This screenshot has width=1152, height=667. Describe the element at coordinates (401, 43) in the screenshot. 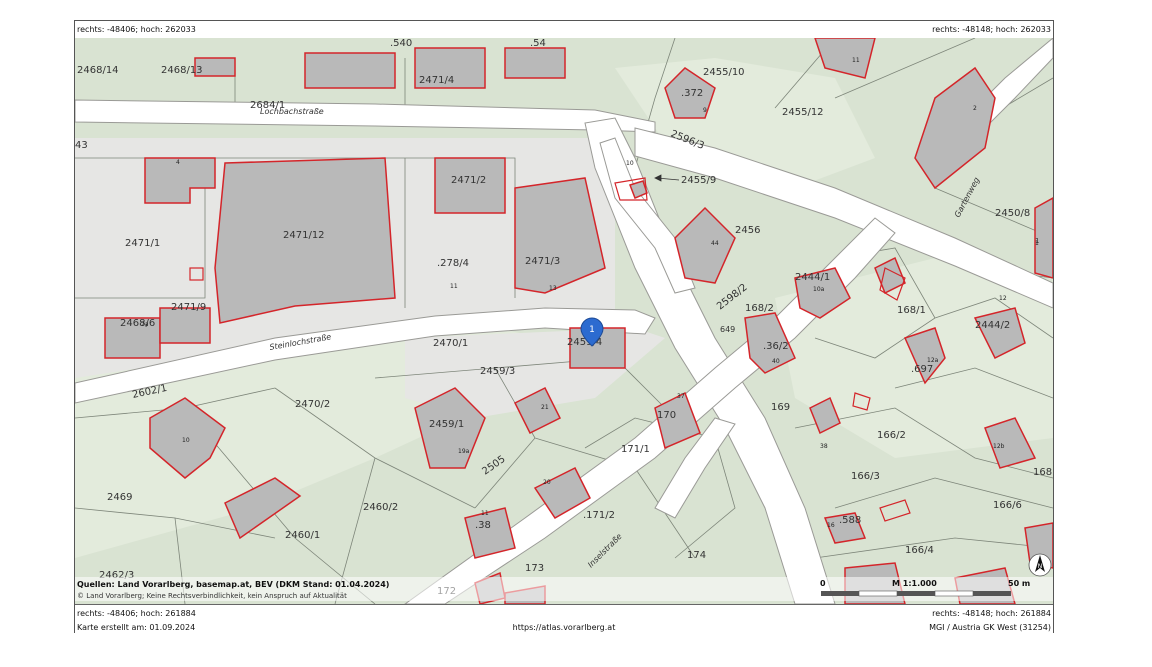

I see `parcel-label: .540` at that location.